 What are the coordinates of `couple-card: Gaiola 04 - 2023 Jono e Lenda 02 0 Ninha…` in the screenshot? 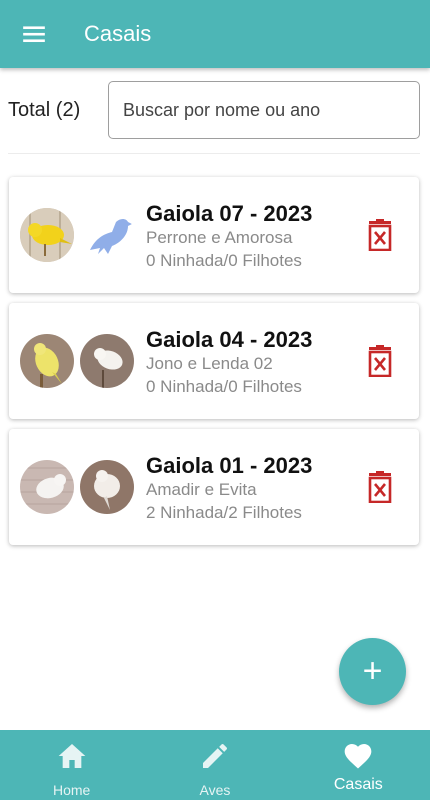 It's located at (214, 361).